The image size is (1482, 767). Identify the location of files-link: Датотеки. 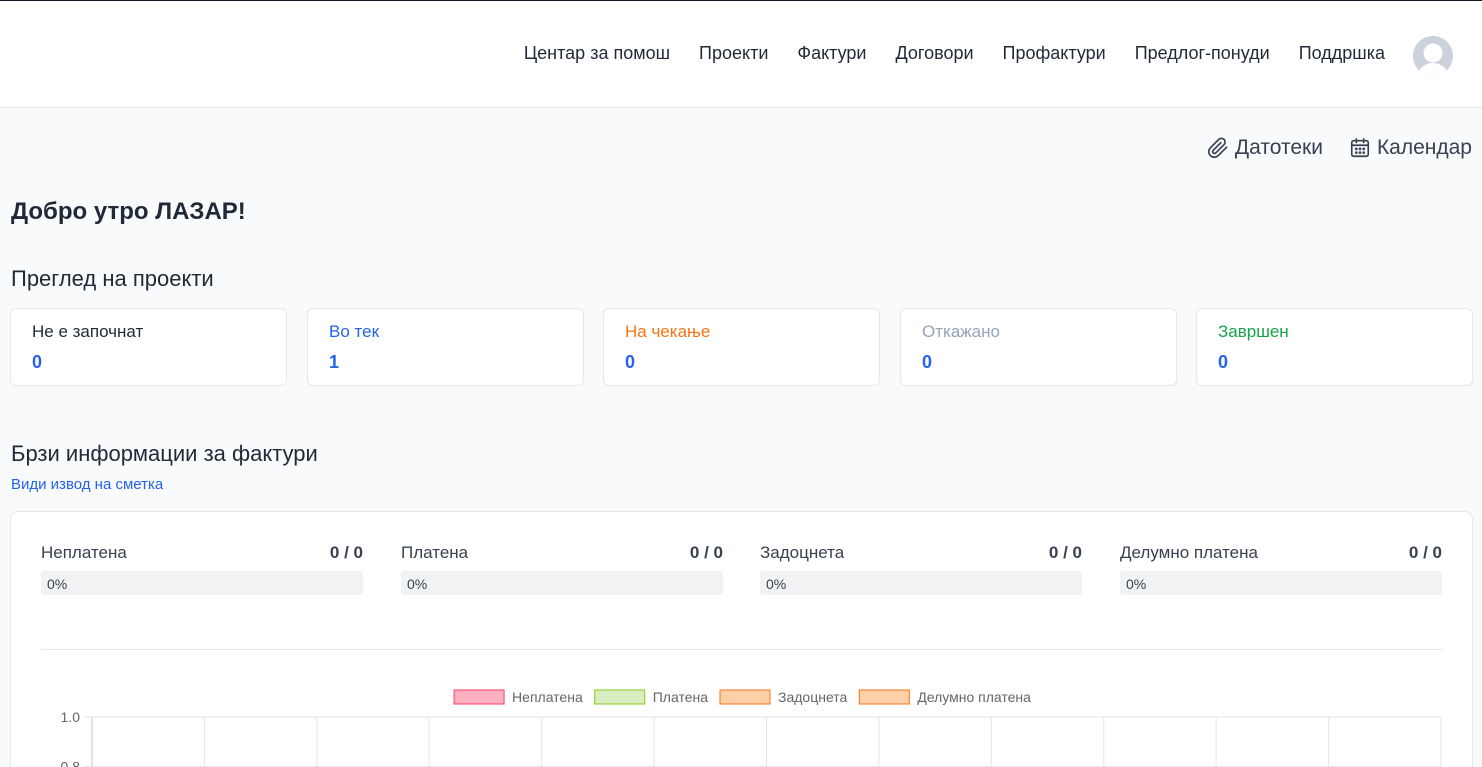
(1265, 148).